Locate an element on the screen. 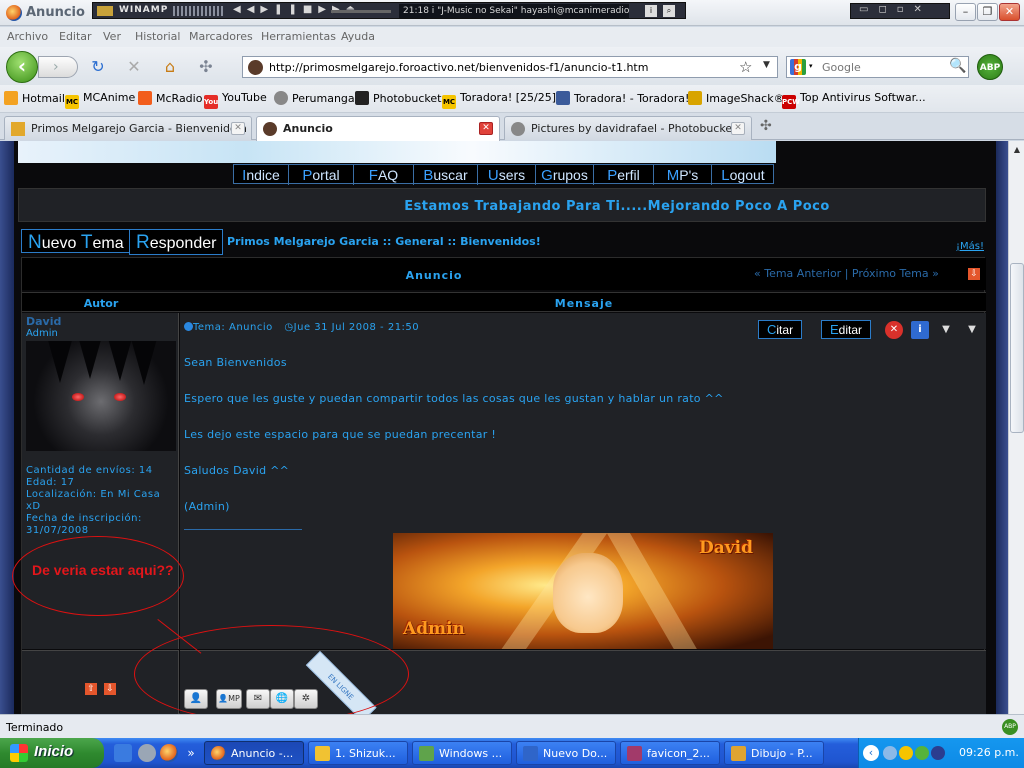  bookmark-mcradio: McRadio is located at coordinates (170, 98).